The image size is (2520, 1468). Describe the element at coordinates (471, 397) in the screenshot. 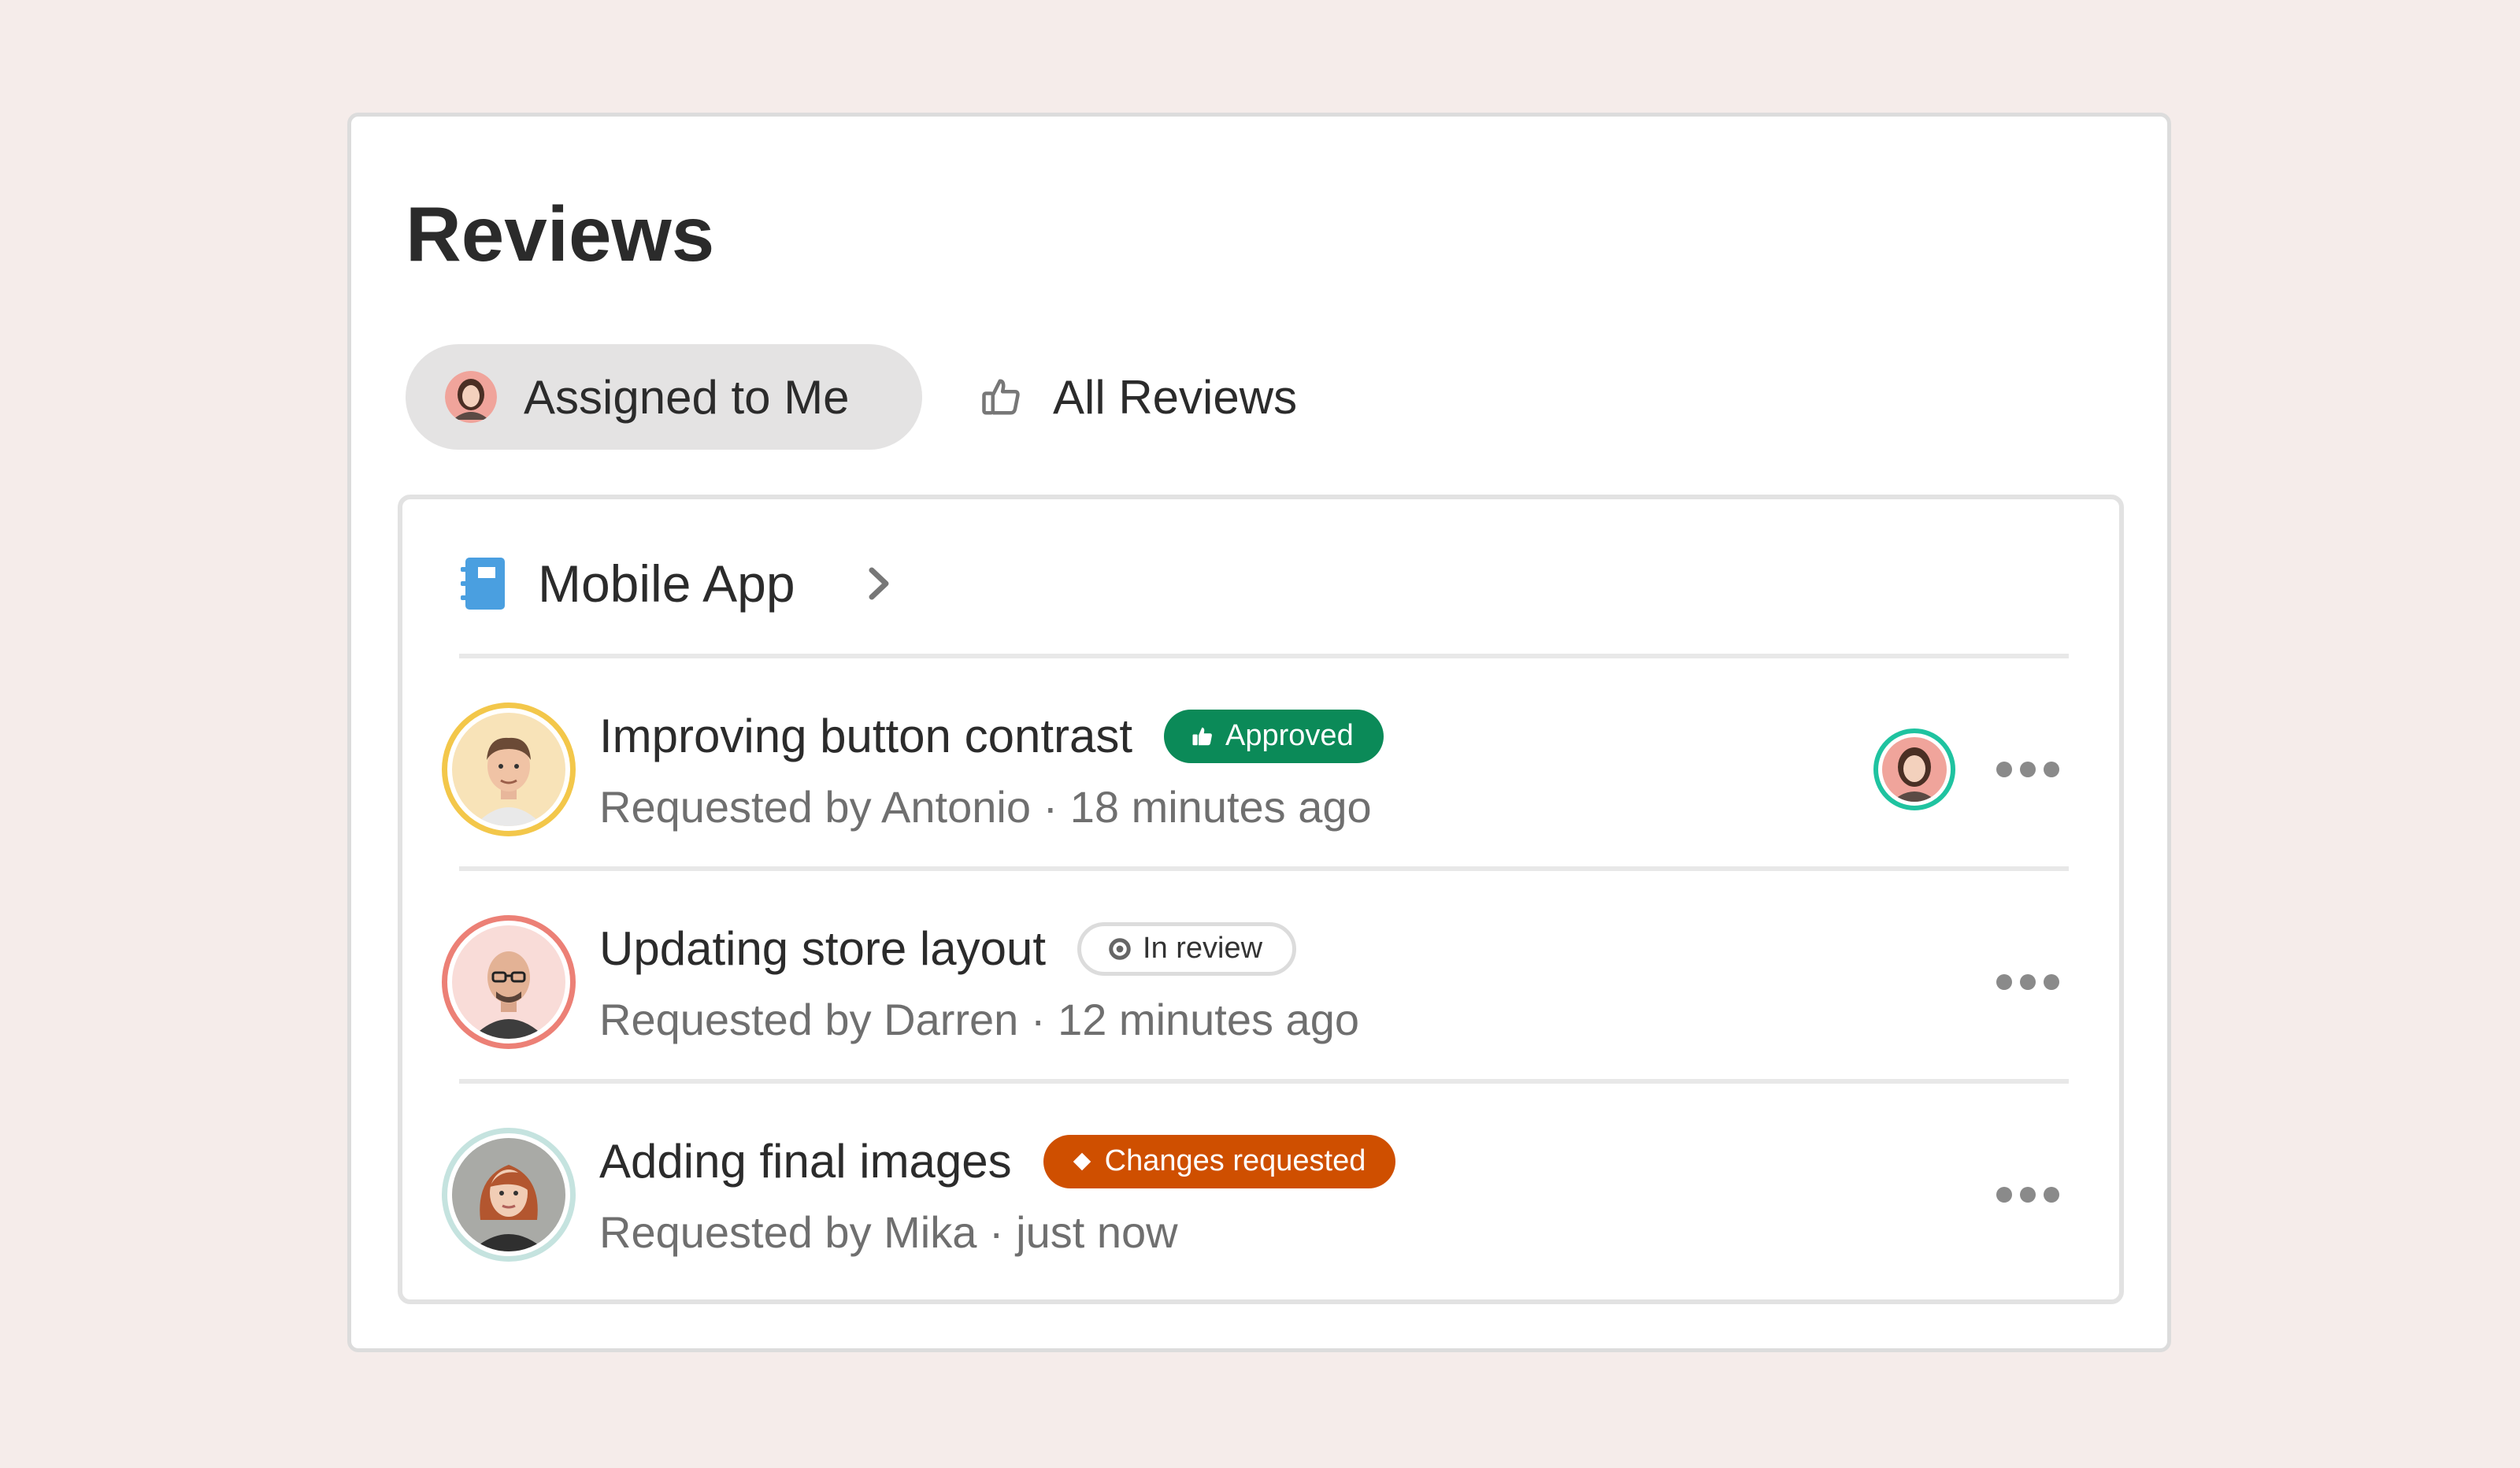

I see `user-avatar` at that location.